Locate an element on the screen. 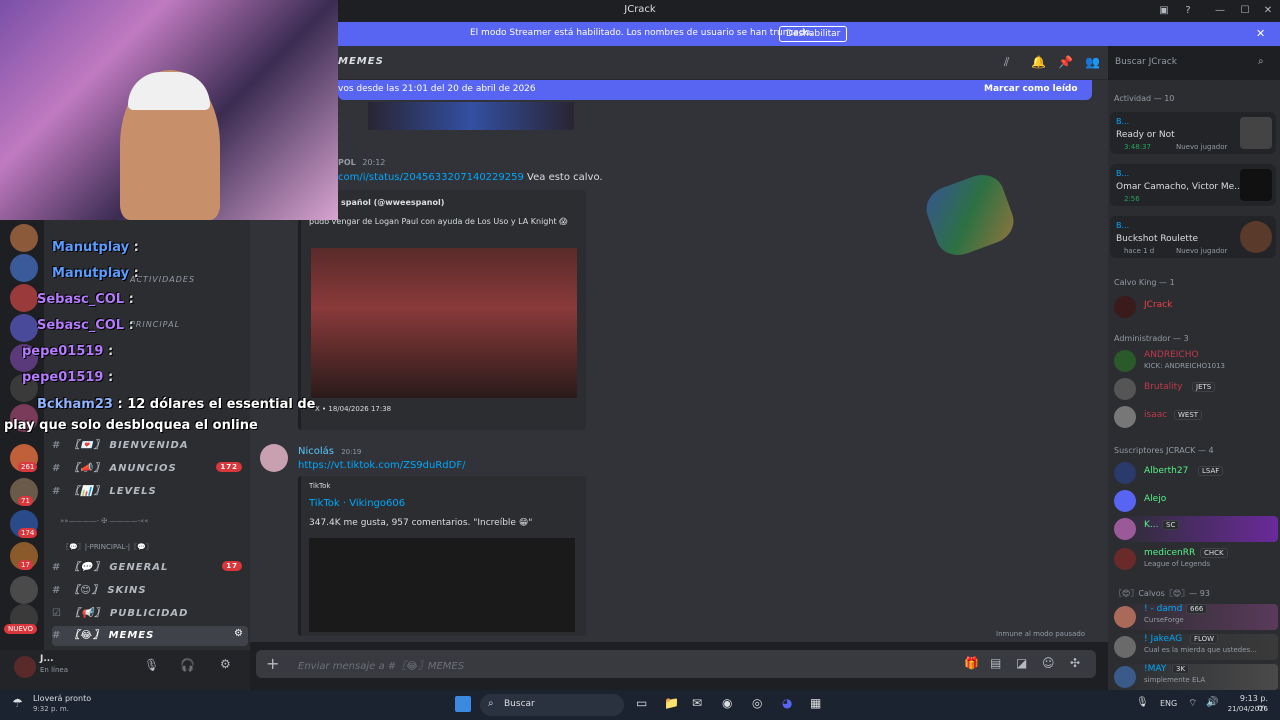  weather-text: Lloverá pronto is located at coordinates (62, 698).